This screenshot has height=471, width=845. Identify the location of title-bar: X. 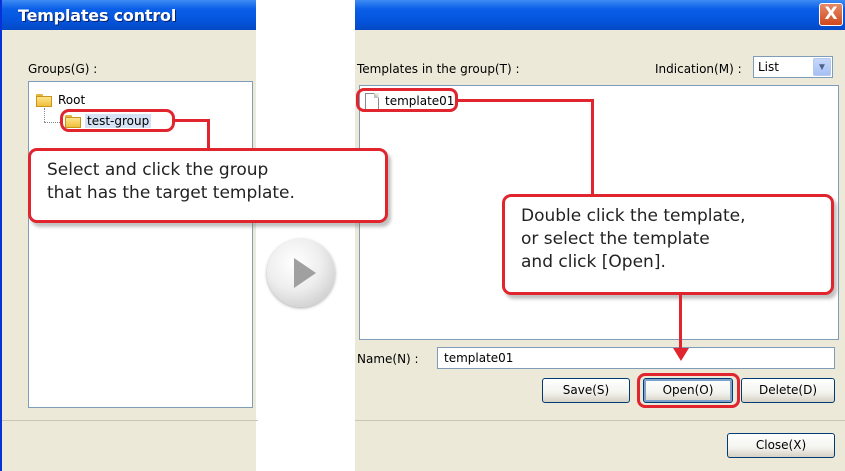
(600, 15).